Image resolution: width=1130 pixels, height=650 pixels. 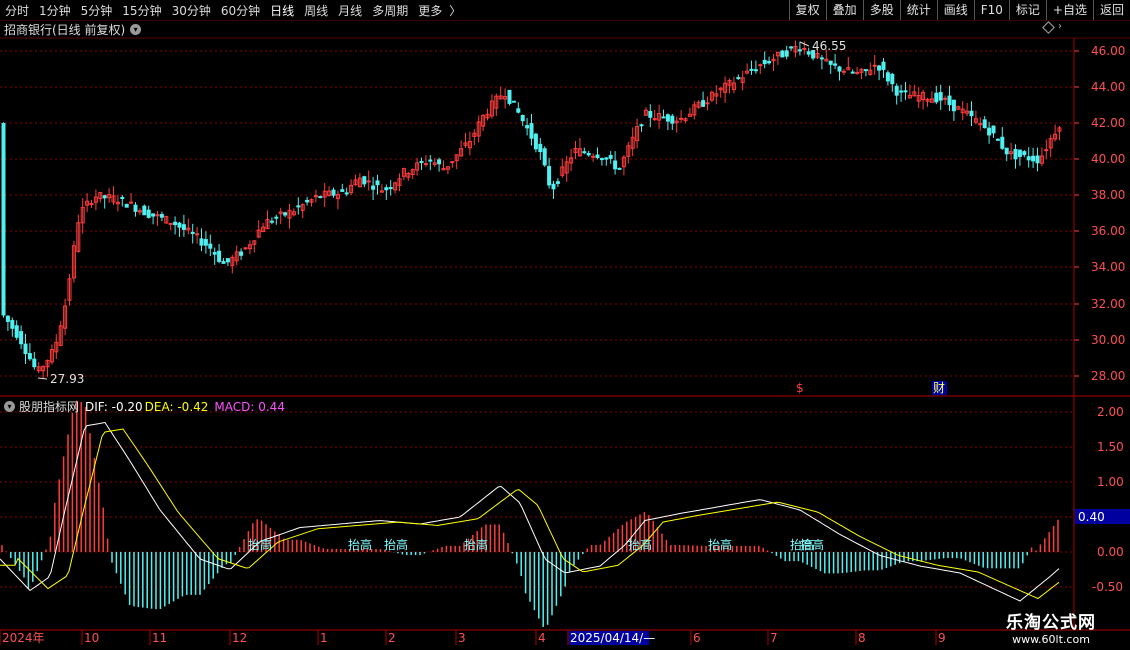 I want to click on tab-timeframe-5: 60分钟, so click(x=240, y=10).